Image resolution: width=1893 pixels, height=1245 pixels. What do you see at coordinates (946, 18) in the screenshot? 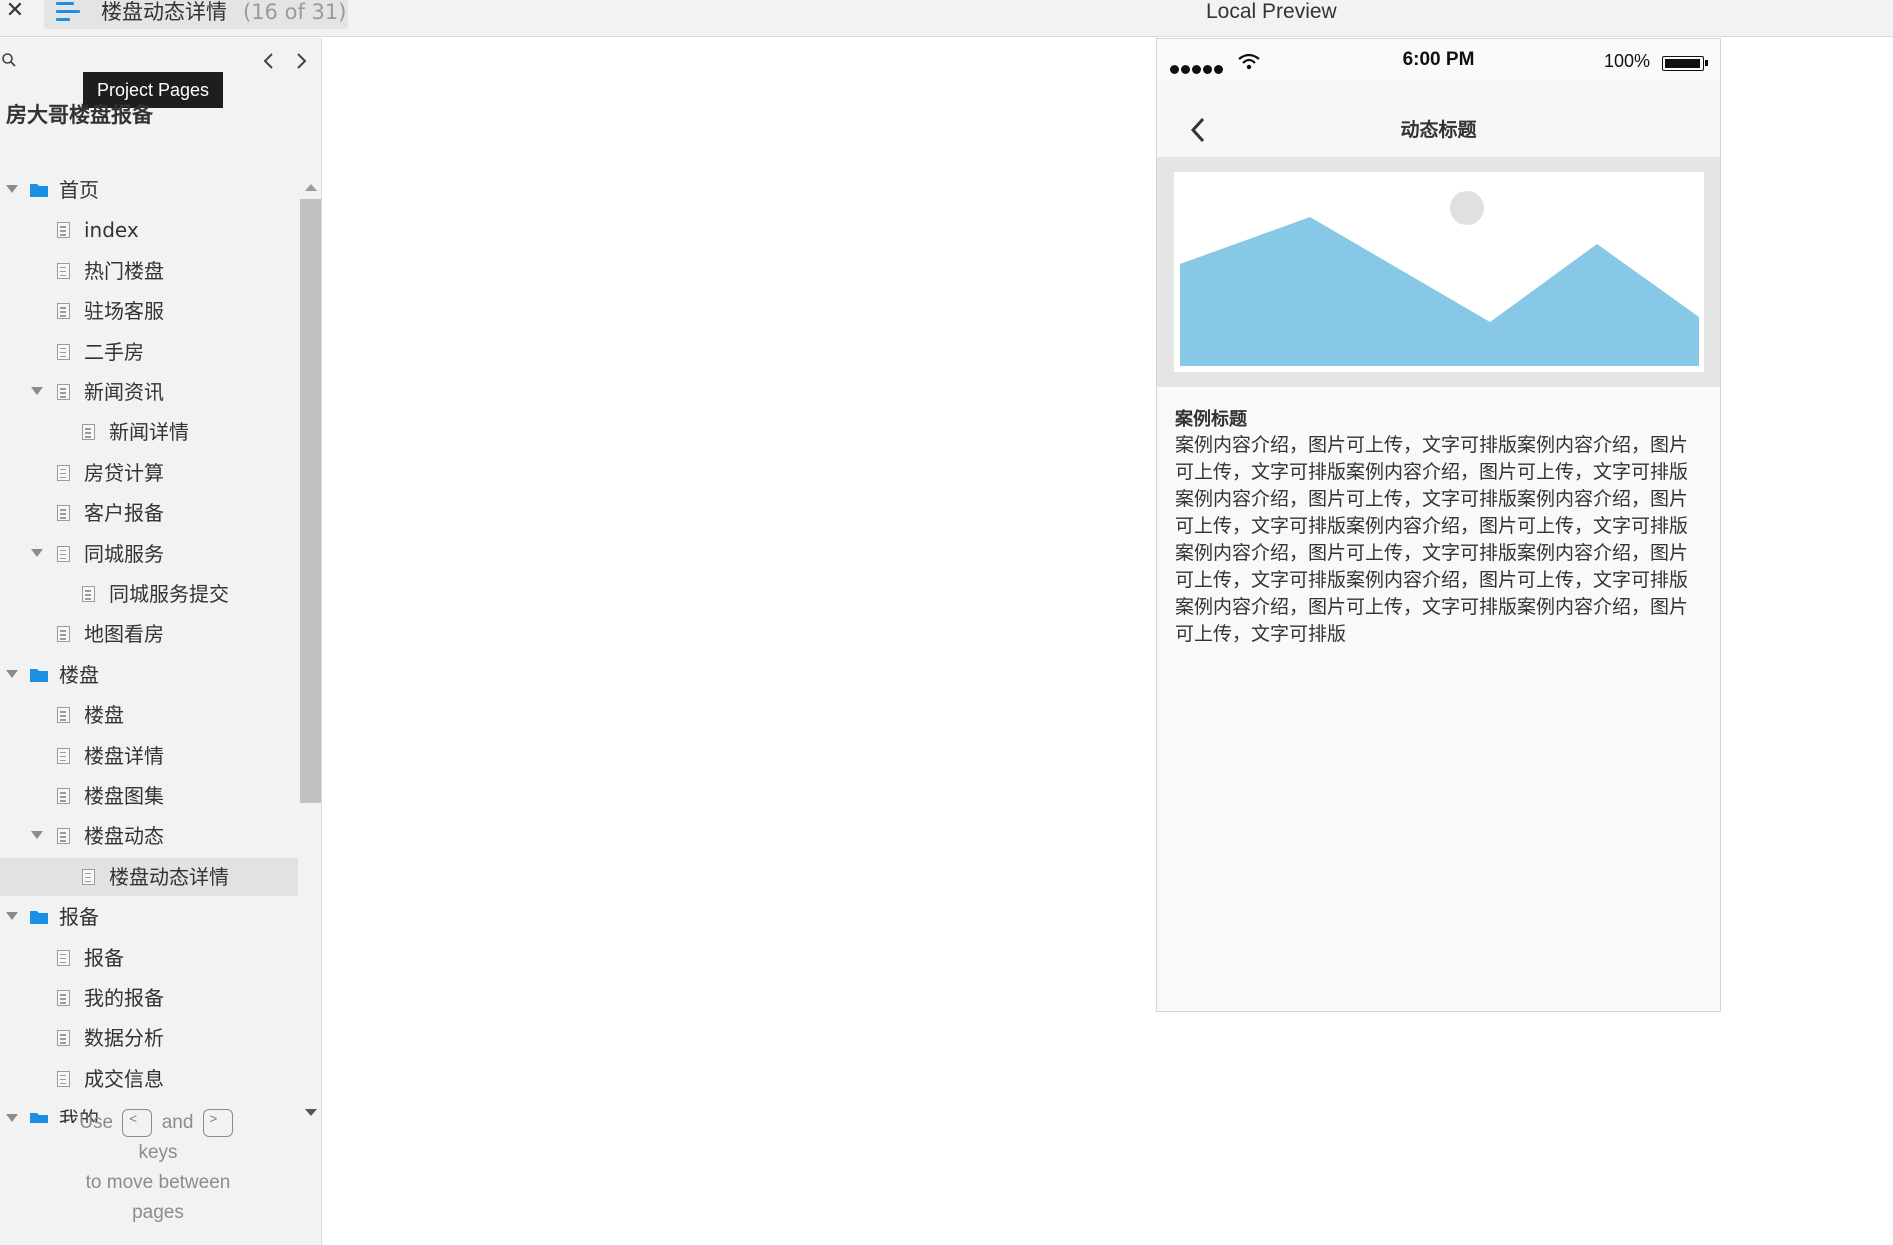
I see `top-bar: ✕ 楼盘动态详情 (16 of 31) Local Preview` at bounding box center [946, 18].